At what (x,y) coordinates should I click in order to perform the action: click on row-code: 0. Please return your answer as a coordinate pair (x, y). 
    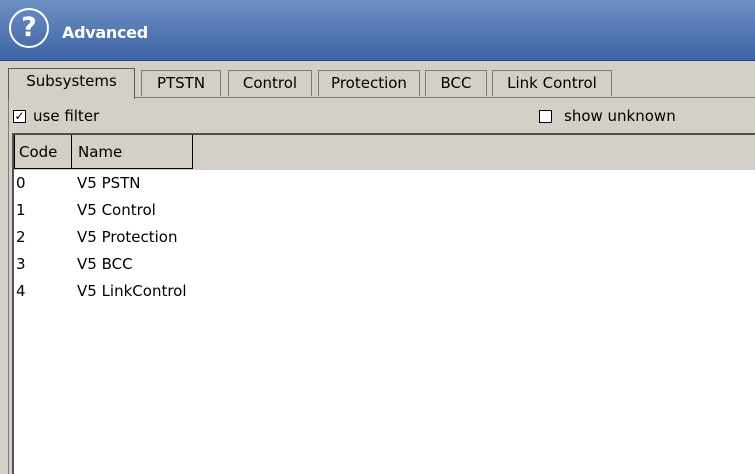
    Looking at the image, I should click on (21, 183).